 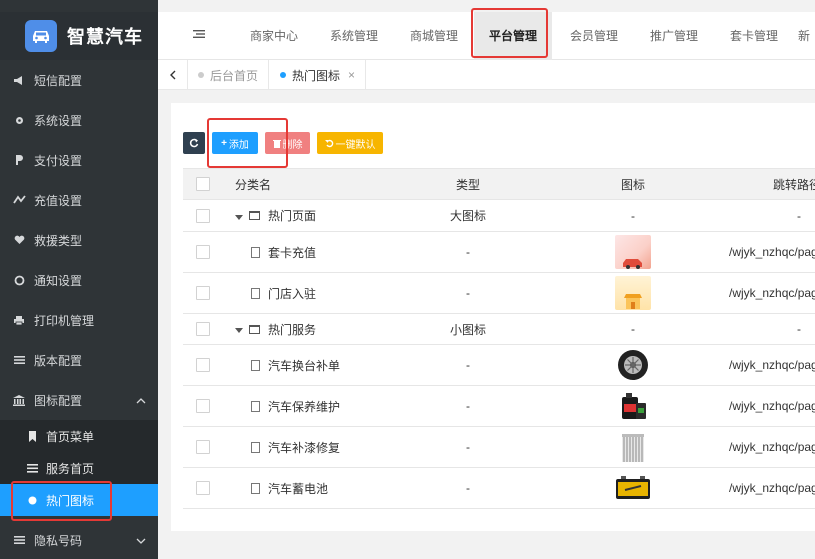 I want to click on sidebar-item-privacy-number: 隐私号码, so click(x=79, y=539).